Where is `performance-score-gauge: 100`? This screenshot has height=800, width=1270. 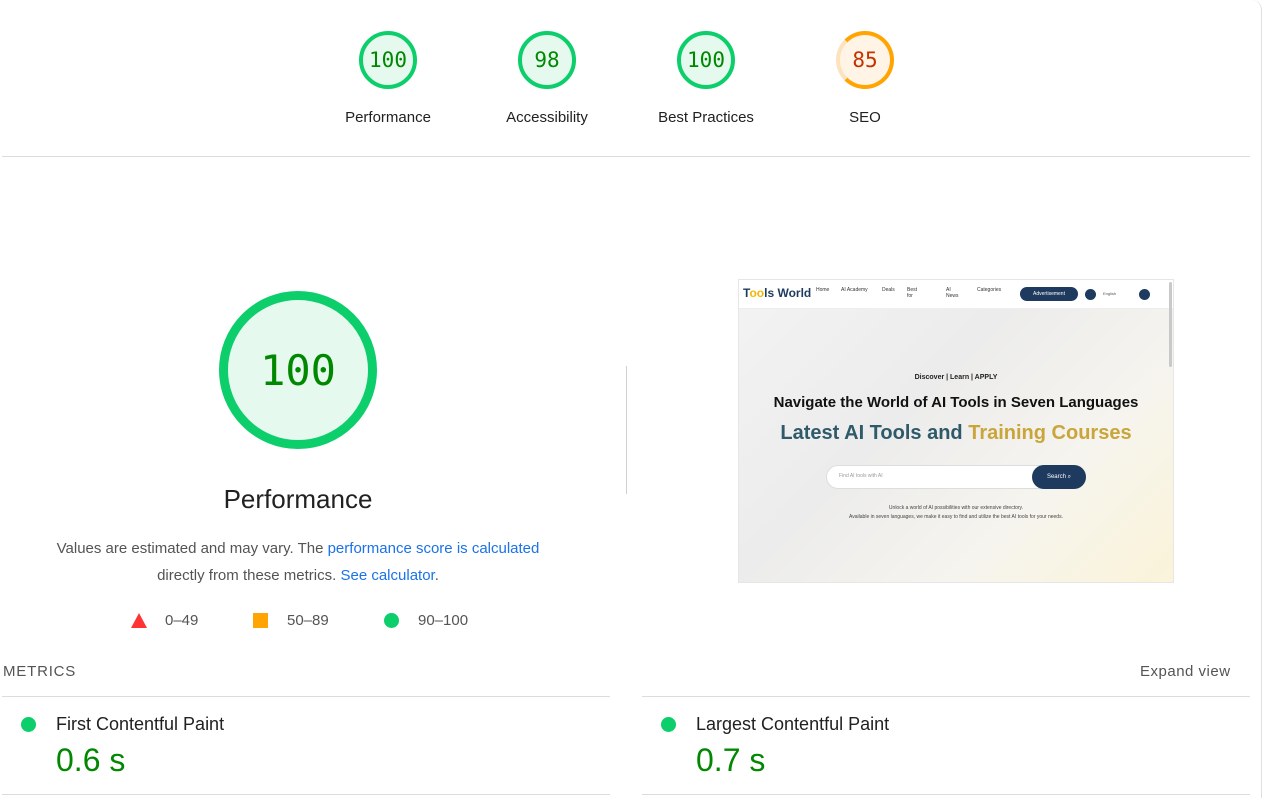 performance-score-gauge: 100 is located at coordinates (298, 370).